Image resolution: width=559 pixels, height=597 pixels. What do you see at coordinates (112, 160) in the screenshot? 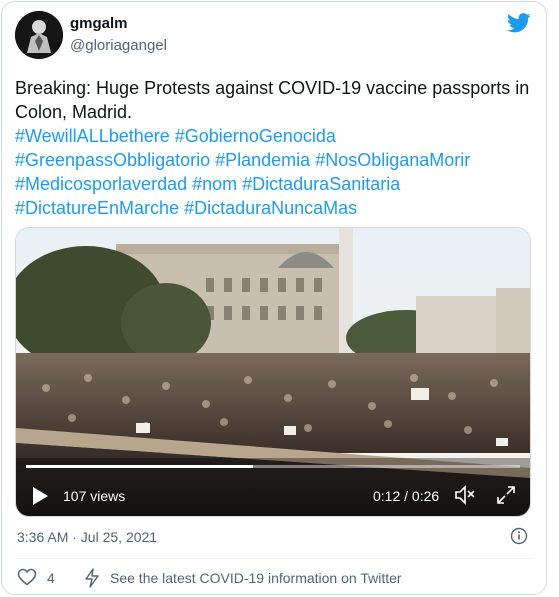
I see `hashtag: #GreenpassObbligatorio` at bounding box center [112, 160].